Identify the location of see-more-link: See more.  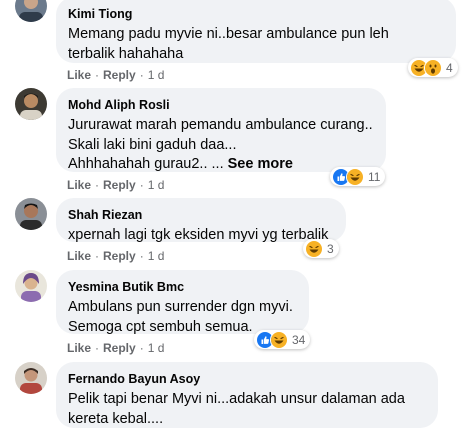
(260, 164).